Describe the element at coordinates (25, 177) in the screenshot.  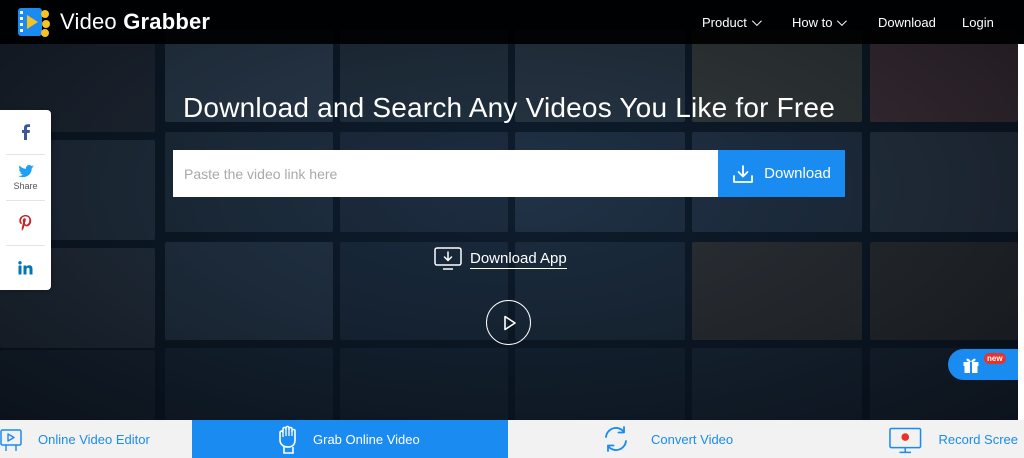
I see `share-twitter: Share` at that location.